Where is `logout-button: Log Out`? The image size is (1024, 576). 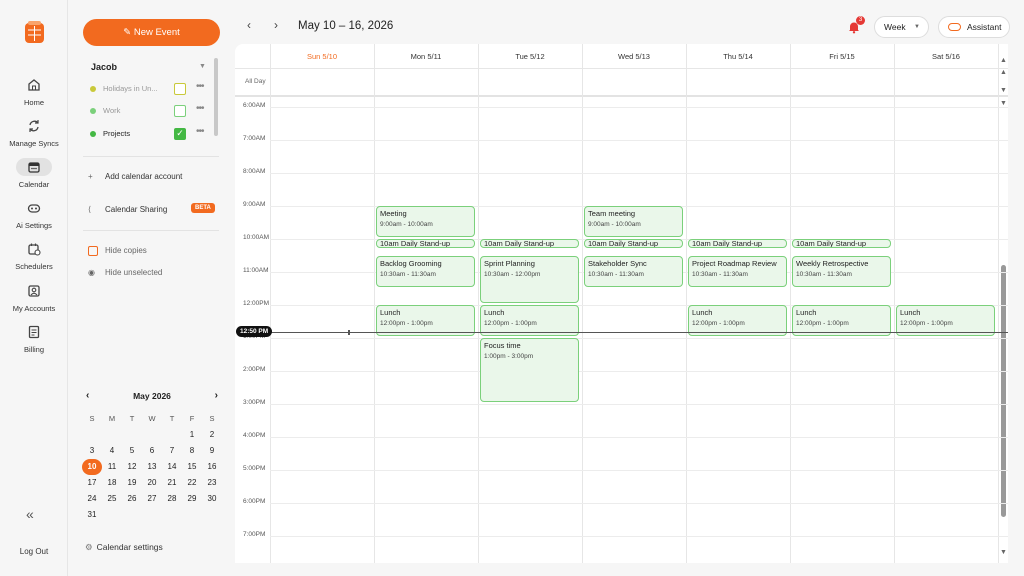
logout-button: Log Out is located at coordinates (34, 551).